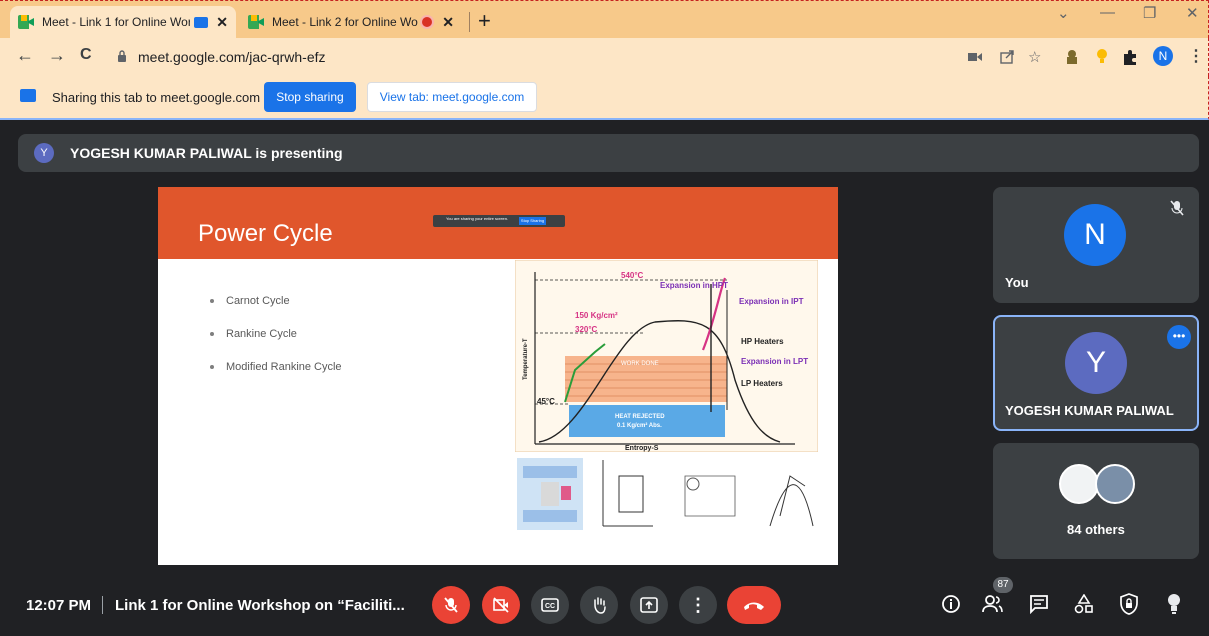 The height and width of the screenshot is (636, 1209). Describe the element at coordinates (452, 97) in the screenshot. I see `view-tab-button: View tab: meet.google.com` at that location.